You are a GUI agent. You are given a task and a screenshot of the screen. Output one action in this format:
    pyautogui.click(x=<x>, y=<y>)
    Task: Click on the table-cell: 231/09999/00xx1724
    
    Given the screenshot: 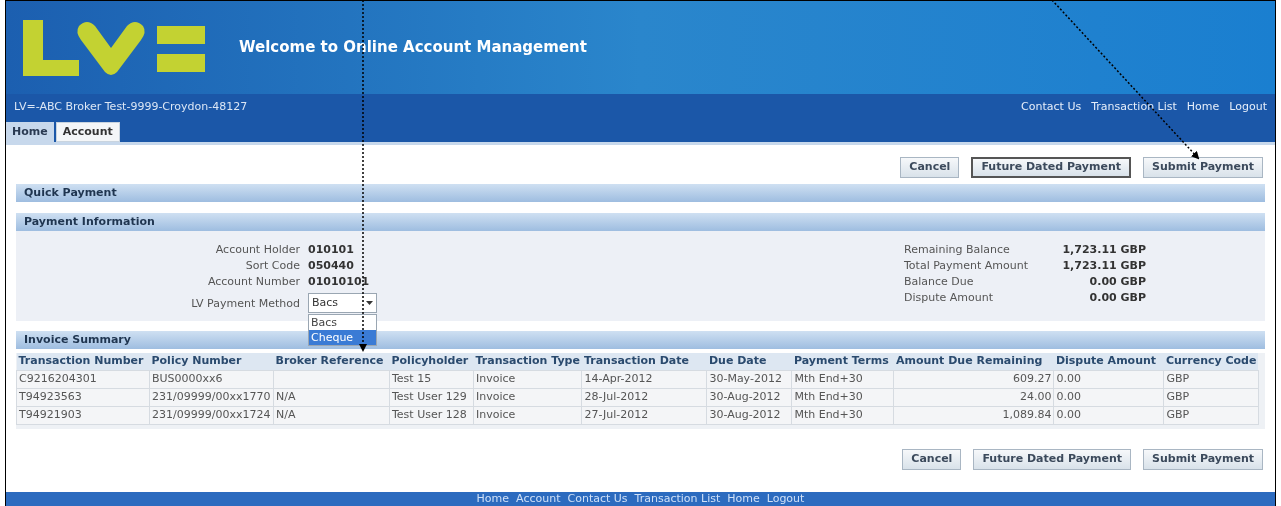 What is the action you would take?
    pyautogui.click(x=211, y=415)
    